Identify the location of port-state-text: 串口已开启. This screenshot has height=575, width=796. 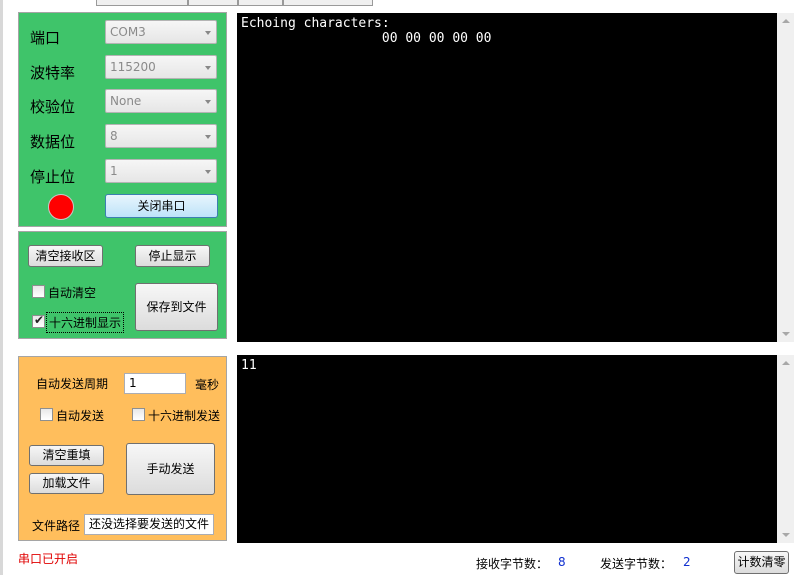
(48, 559).